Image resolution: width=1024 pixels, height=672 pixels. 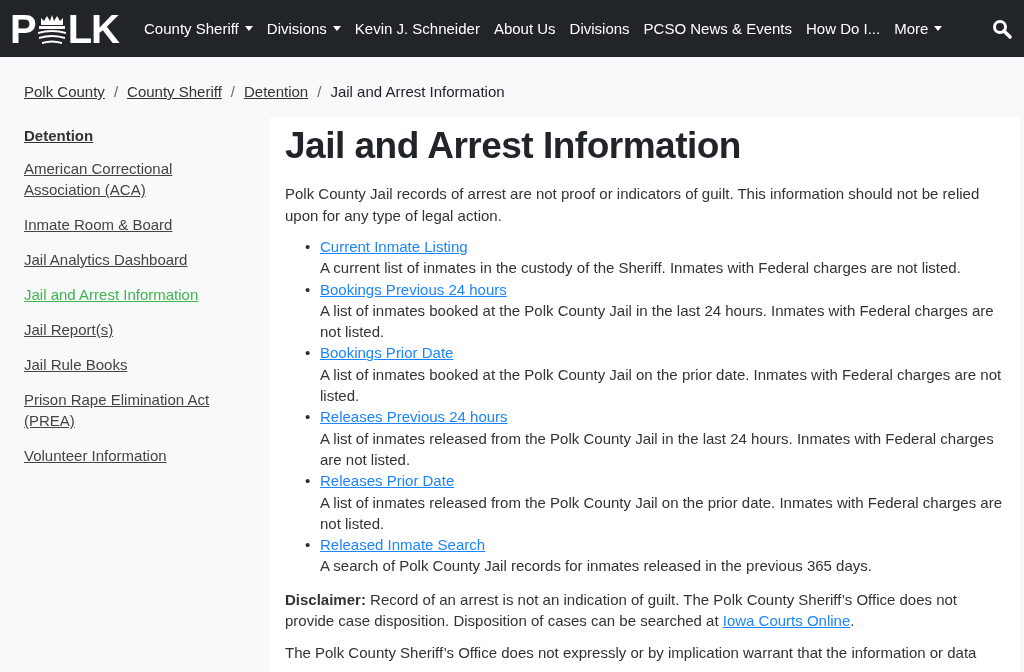 I want to click on resource-link: Releases Prior Date, so click(x=387, y=481).